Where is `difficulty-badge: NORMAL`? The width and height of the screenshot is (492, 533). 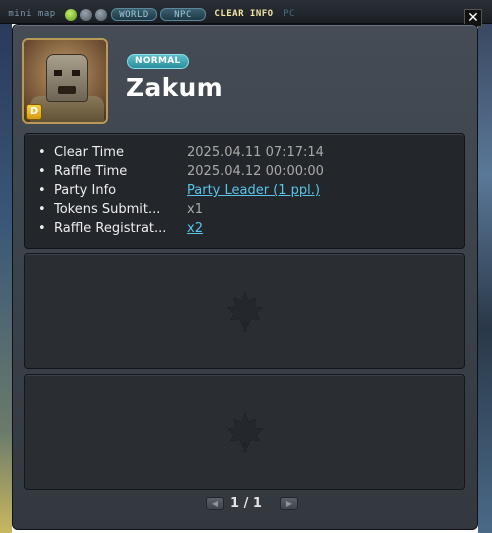 difficulty-badge: NORMAL is located at coordinates (158, 61).